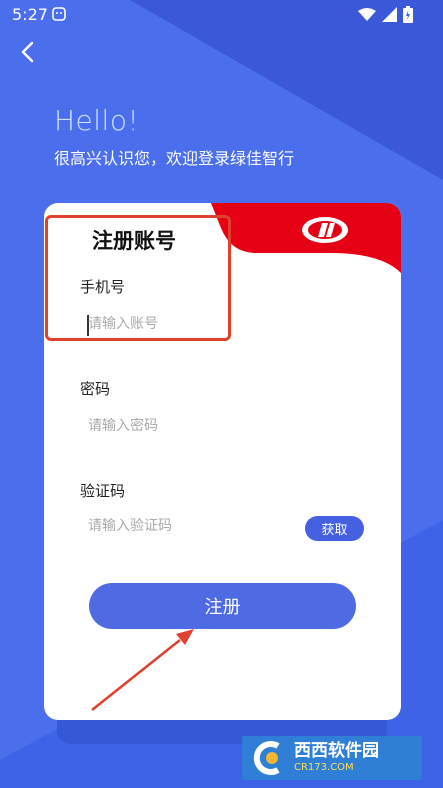 Image resolution: width=443 pixels, height=788 pixels. What do you see at coordinates (367, 16) in the screenshot?
I see `wifi-icon` at bounding box center [367, 16].